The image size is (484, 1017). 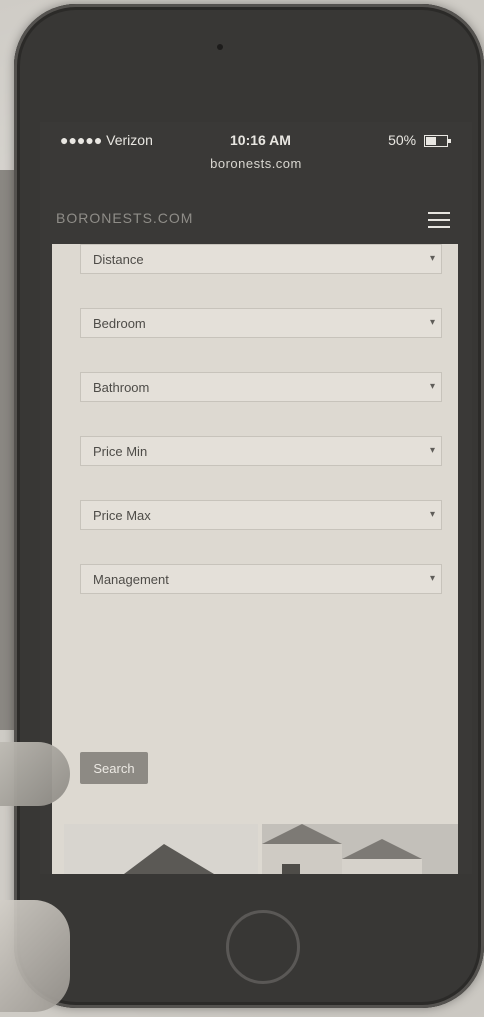 What do you see at coordinates (122, 515) in the screenshot?
I see `price-max-label: Price Max` at bounding box center [122, 515].